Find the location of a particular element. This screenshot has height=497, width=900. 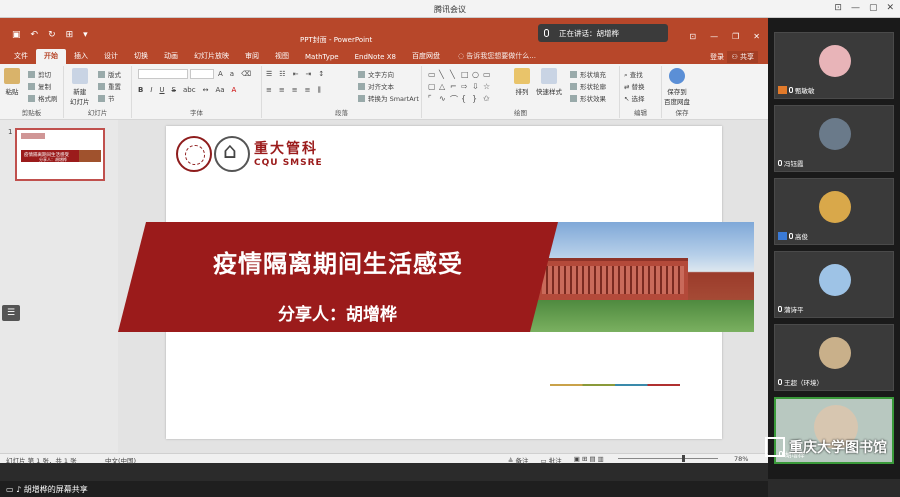

tab-file: 文件 is located at coordinates (21, 56).